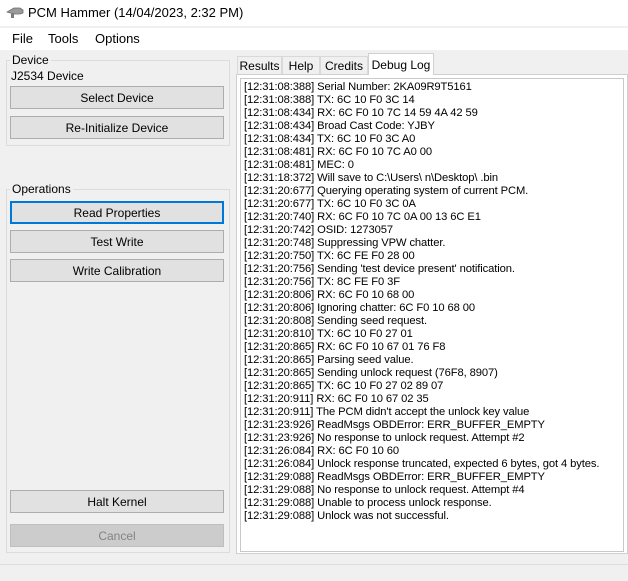 Image resolution: width=628 pixels, height=581 pixels. What do you see at coordinates (339, 126) in the screenshot?
I see `log-line: [12:31:08:434] Broad Cast Code: YJBY` at bounding box center [339, 126].